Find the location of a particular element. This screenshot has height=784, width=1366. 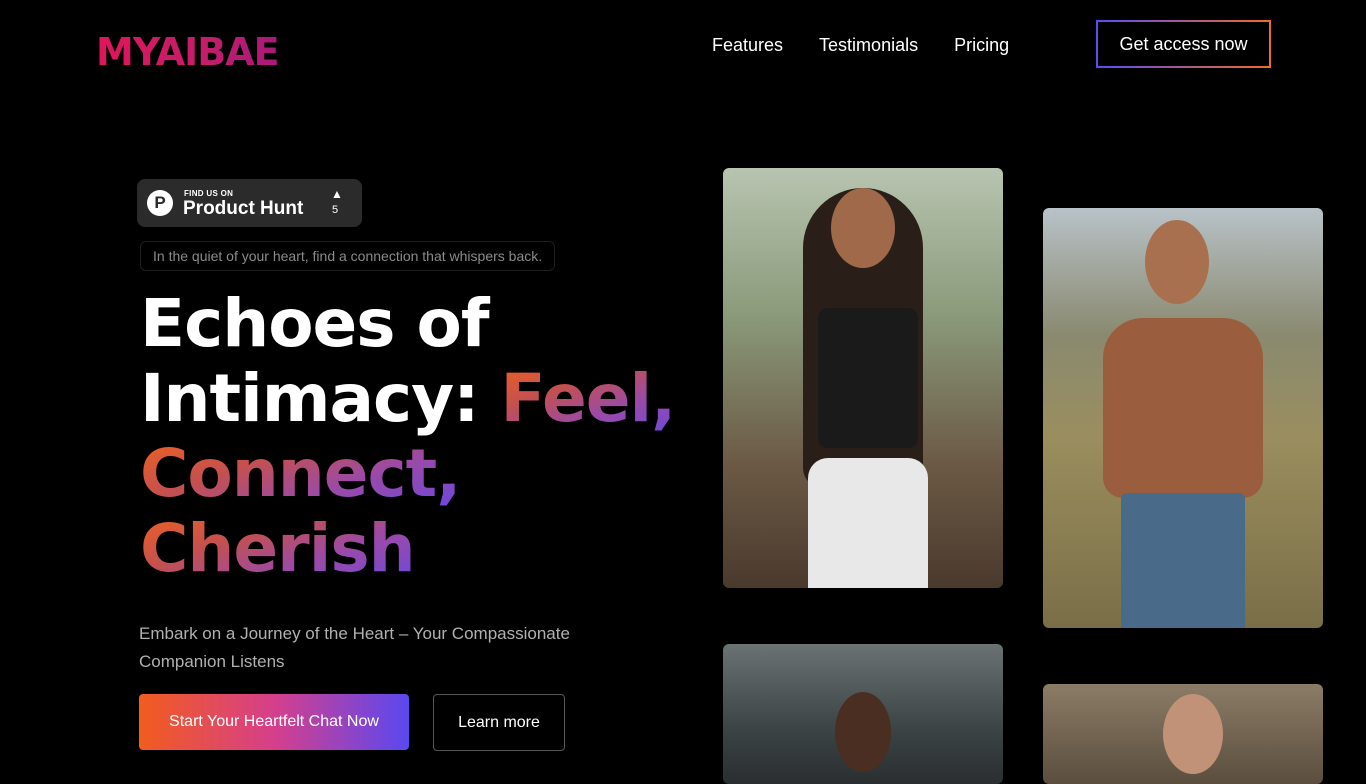

hero-title-line1: Echoes of is located at coordinates (315, 323).